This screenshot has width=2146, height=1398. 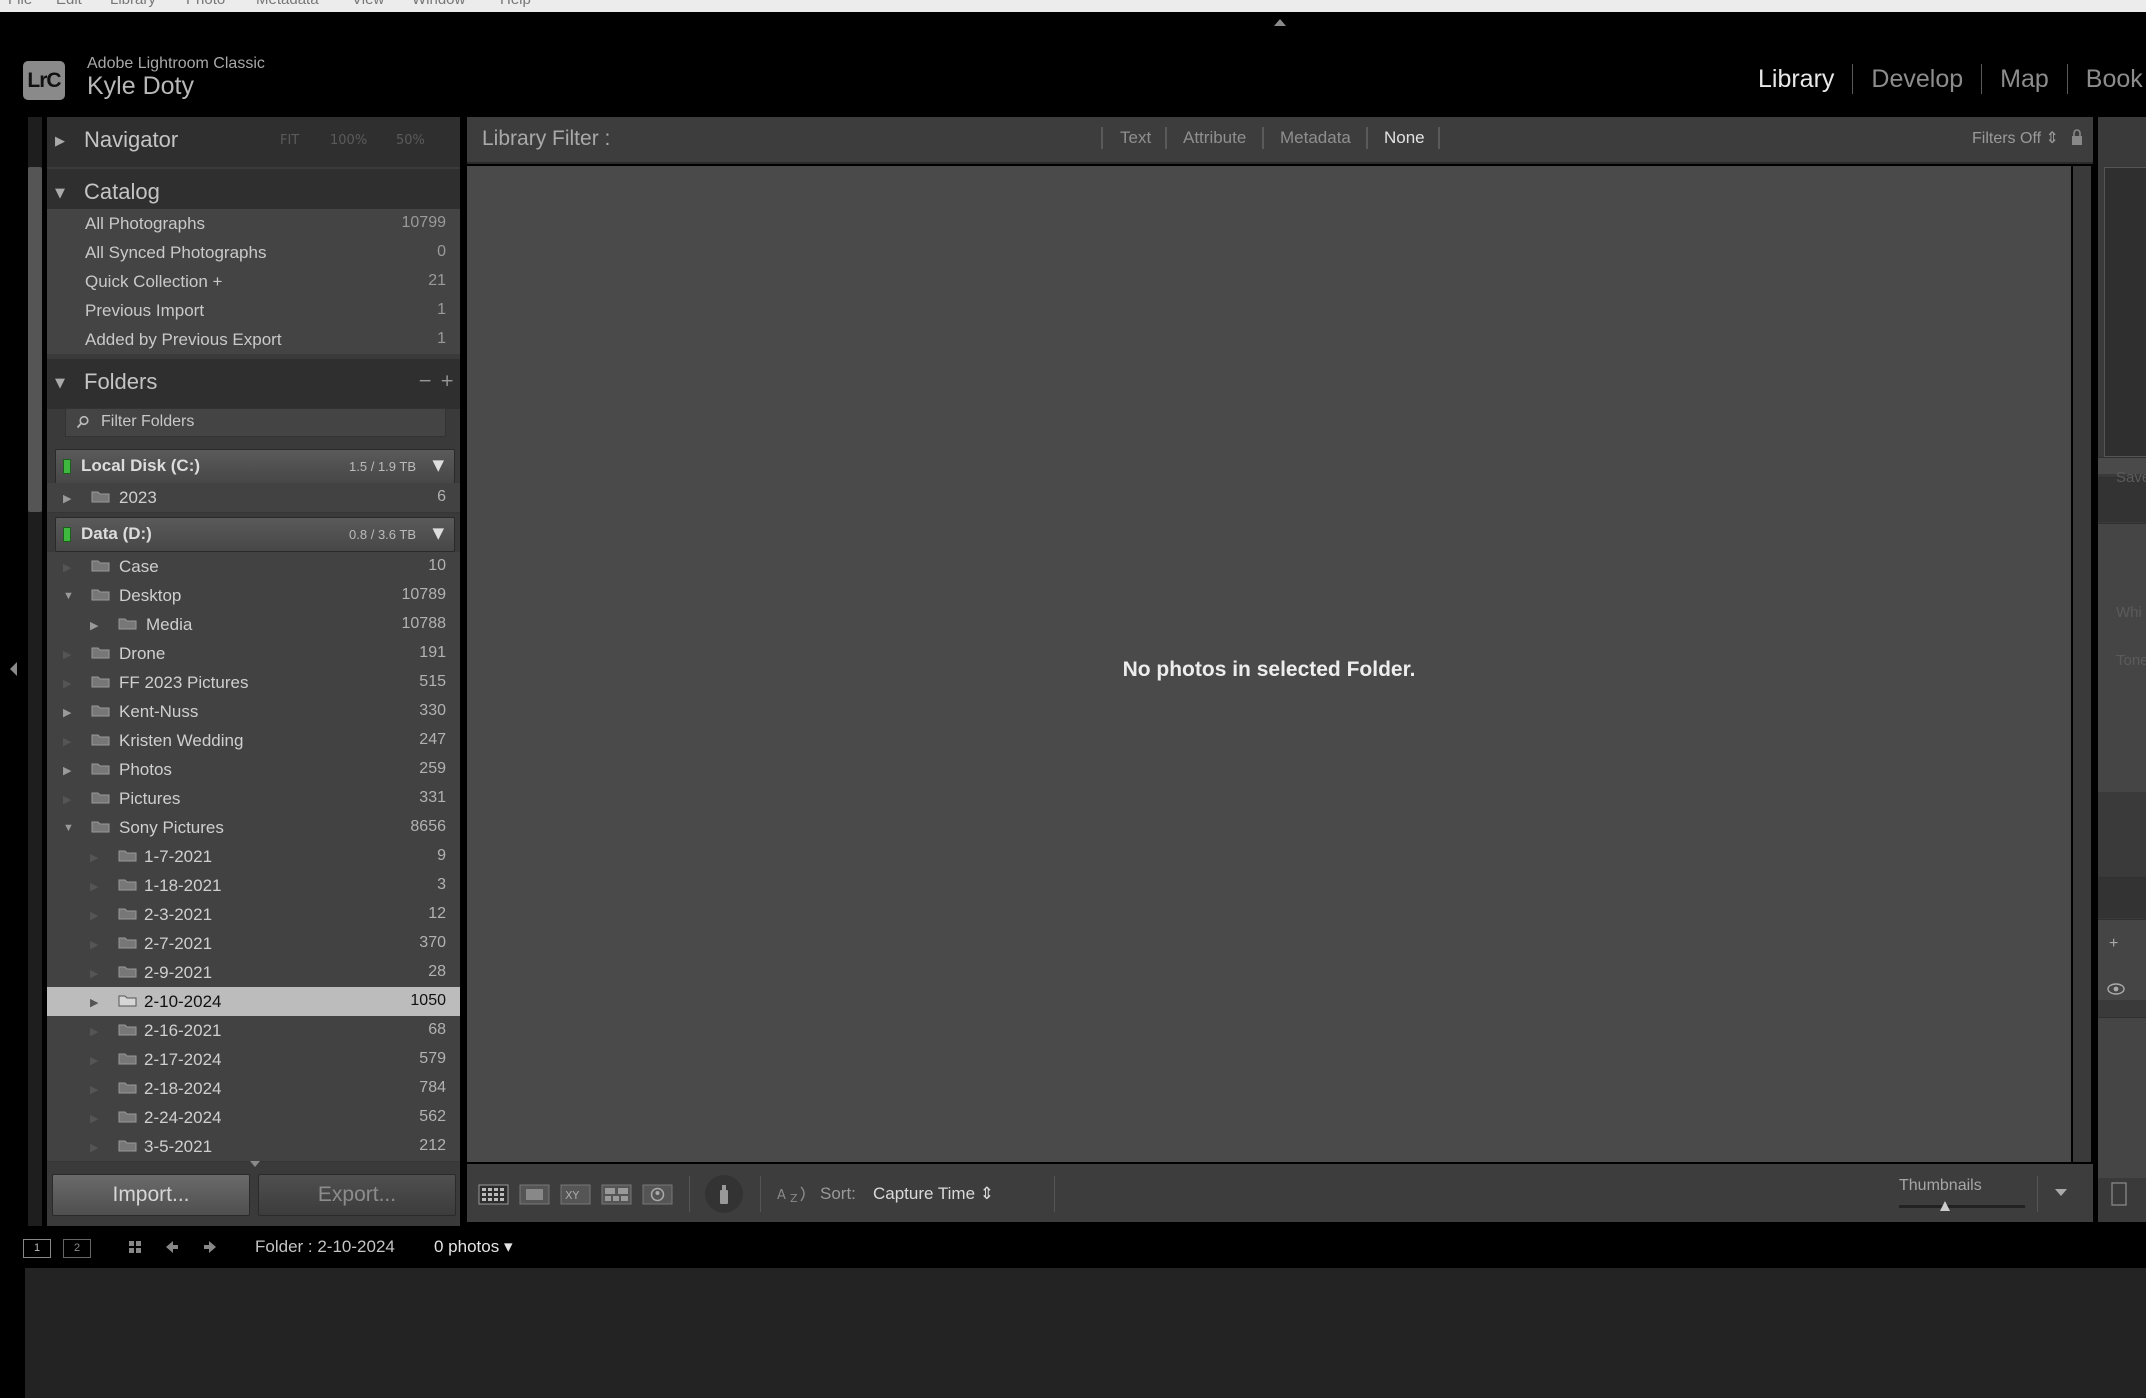 I want to click on thumbnail-size-slider, so click(x=1962, y=1206).